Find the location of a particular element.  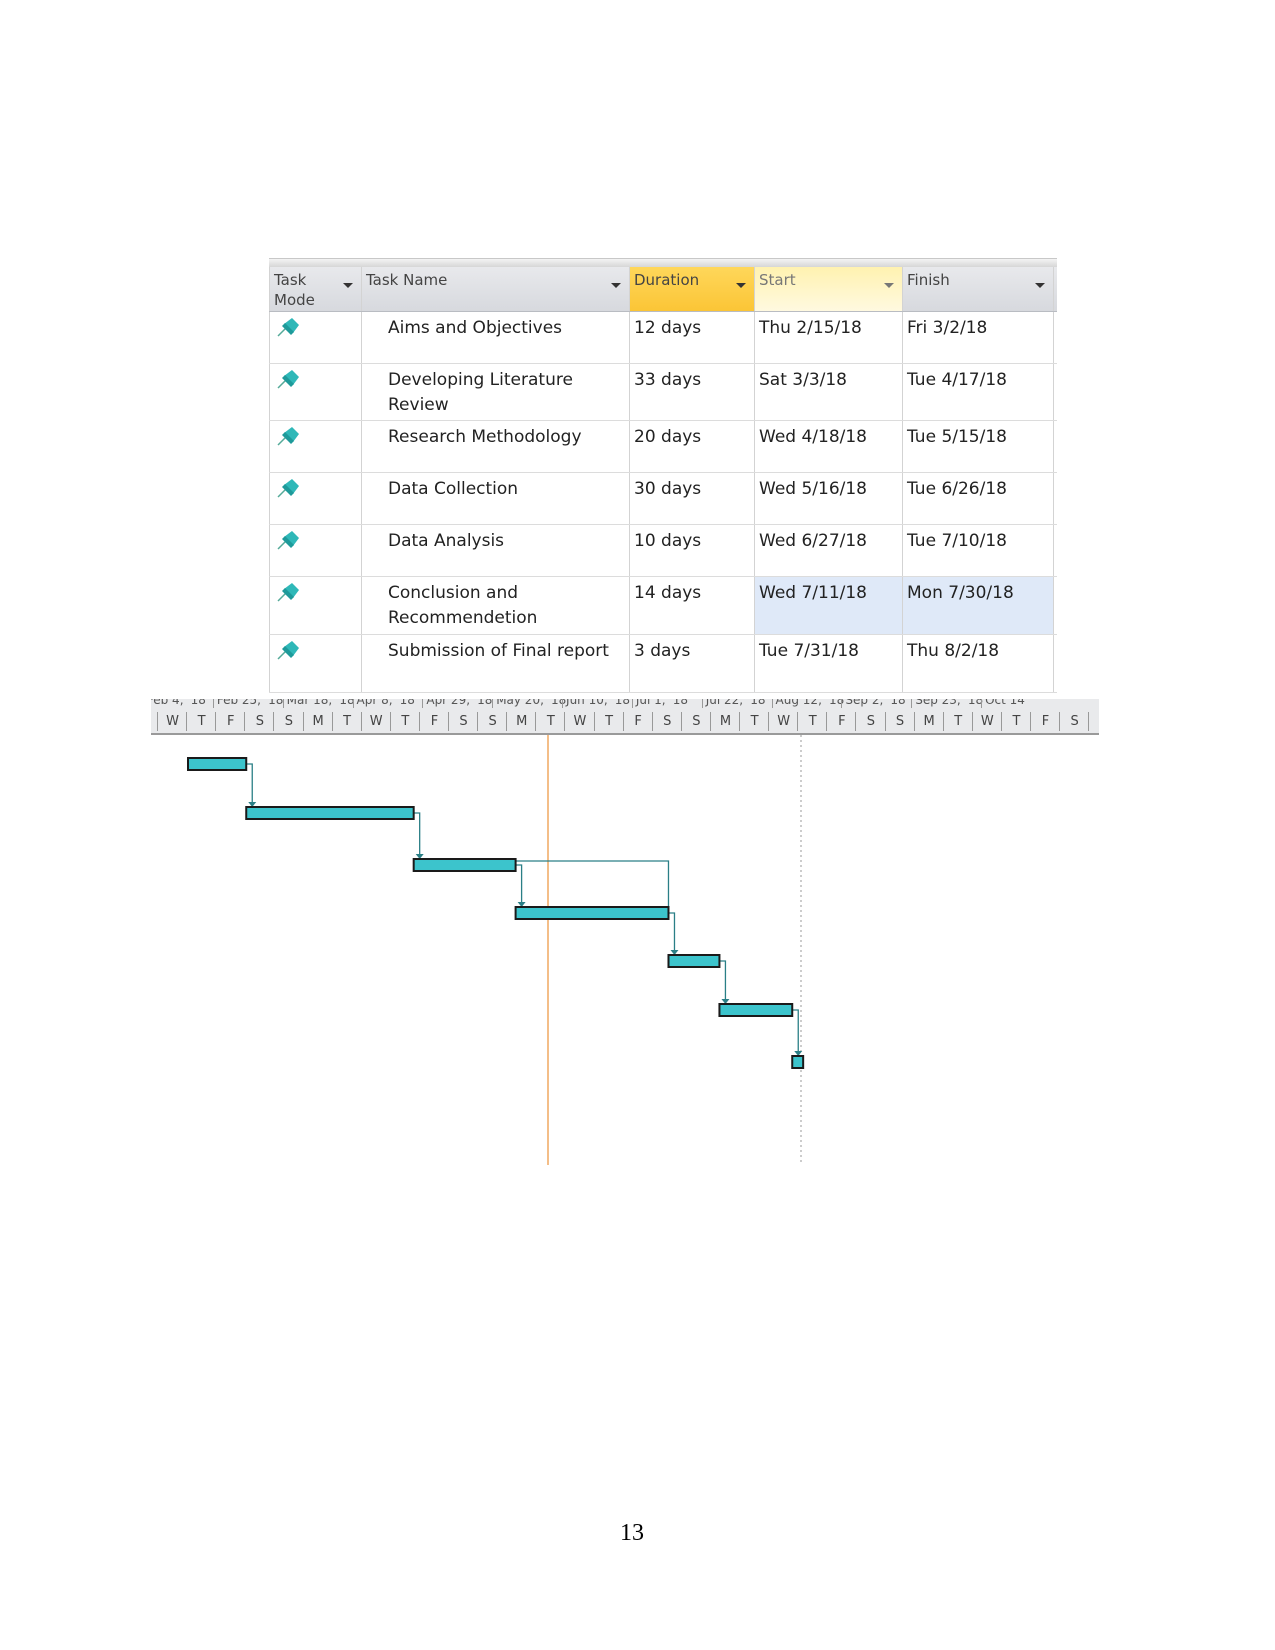

finish-cell: Fri 3/2/18 is located at coordinates (978, 337).